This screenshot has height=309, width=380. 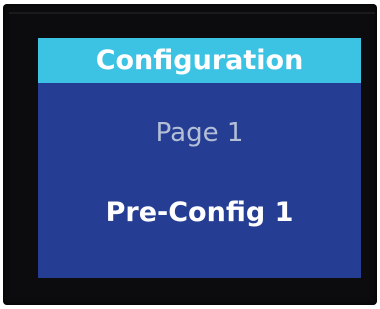 I want to click on page-indicator: Page 1, so click(x=199, y=133).